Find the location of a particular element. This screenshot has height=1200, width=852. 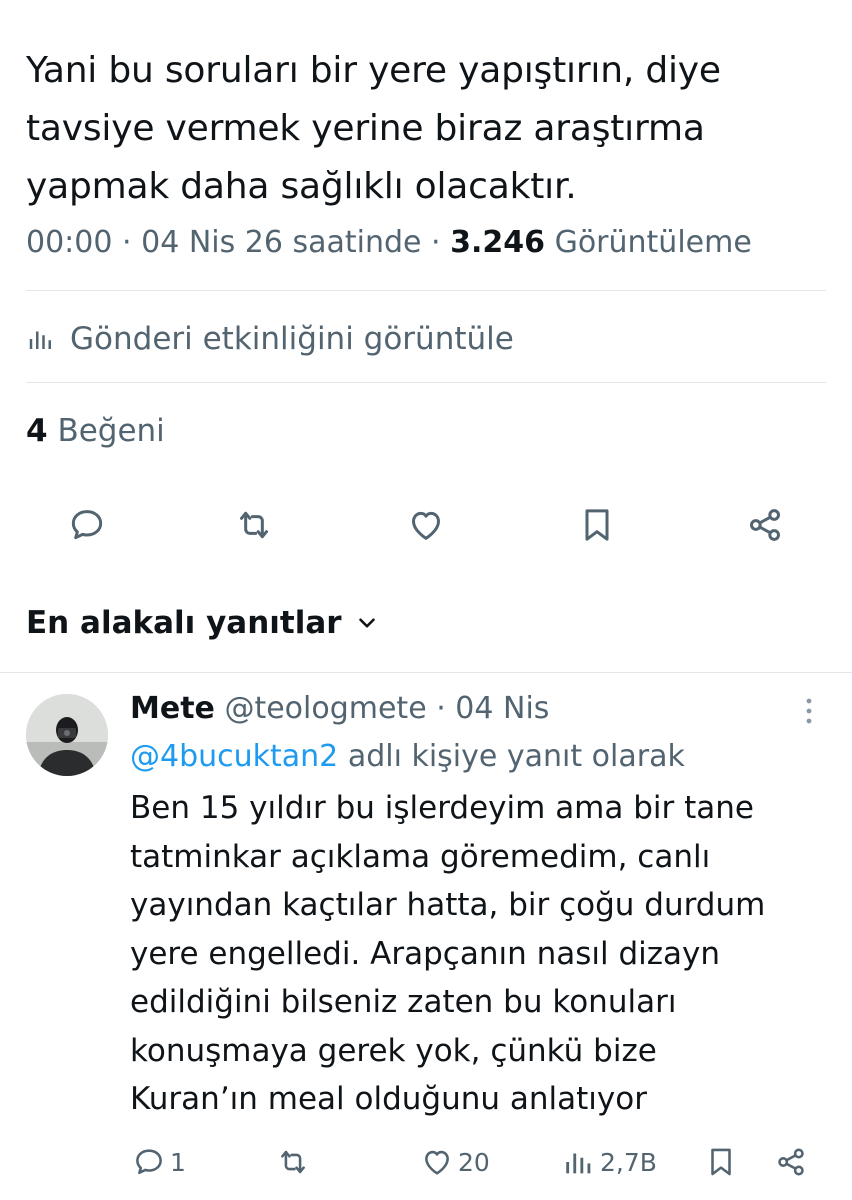

reply-reply-button: 1 is located at coordinates (159, 1162).